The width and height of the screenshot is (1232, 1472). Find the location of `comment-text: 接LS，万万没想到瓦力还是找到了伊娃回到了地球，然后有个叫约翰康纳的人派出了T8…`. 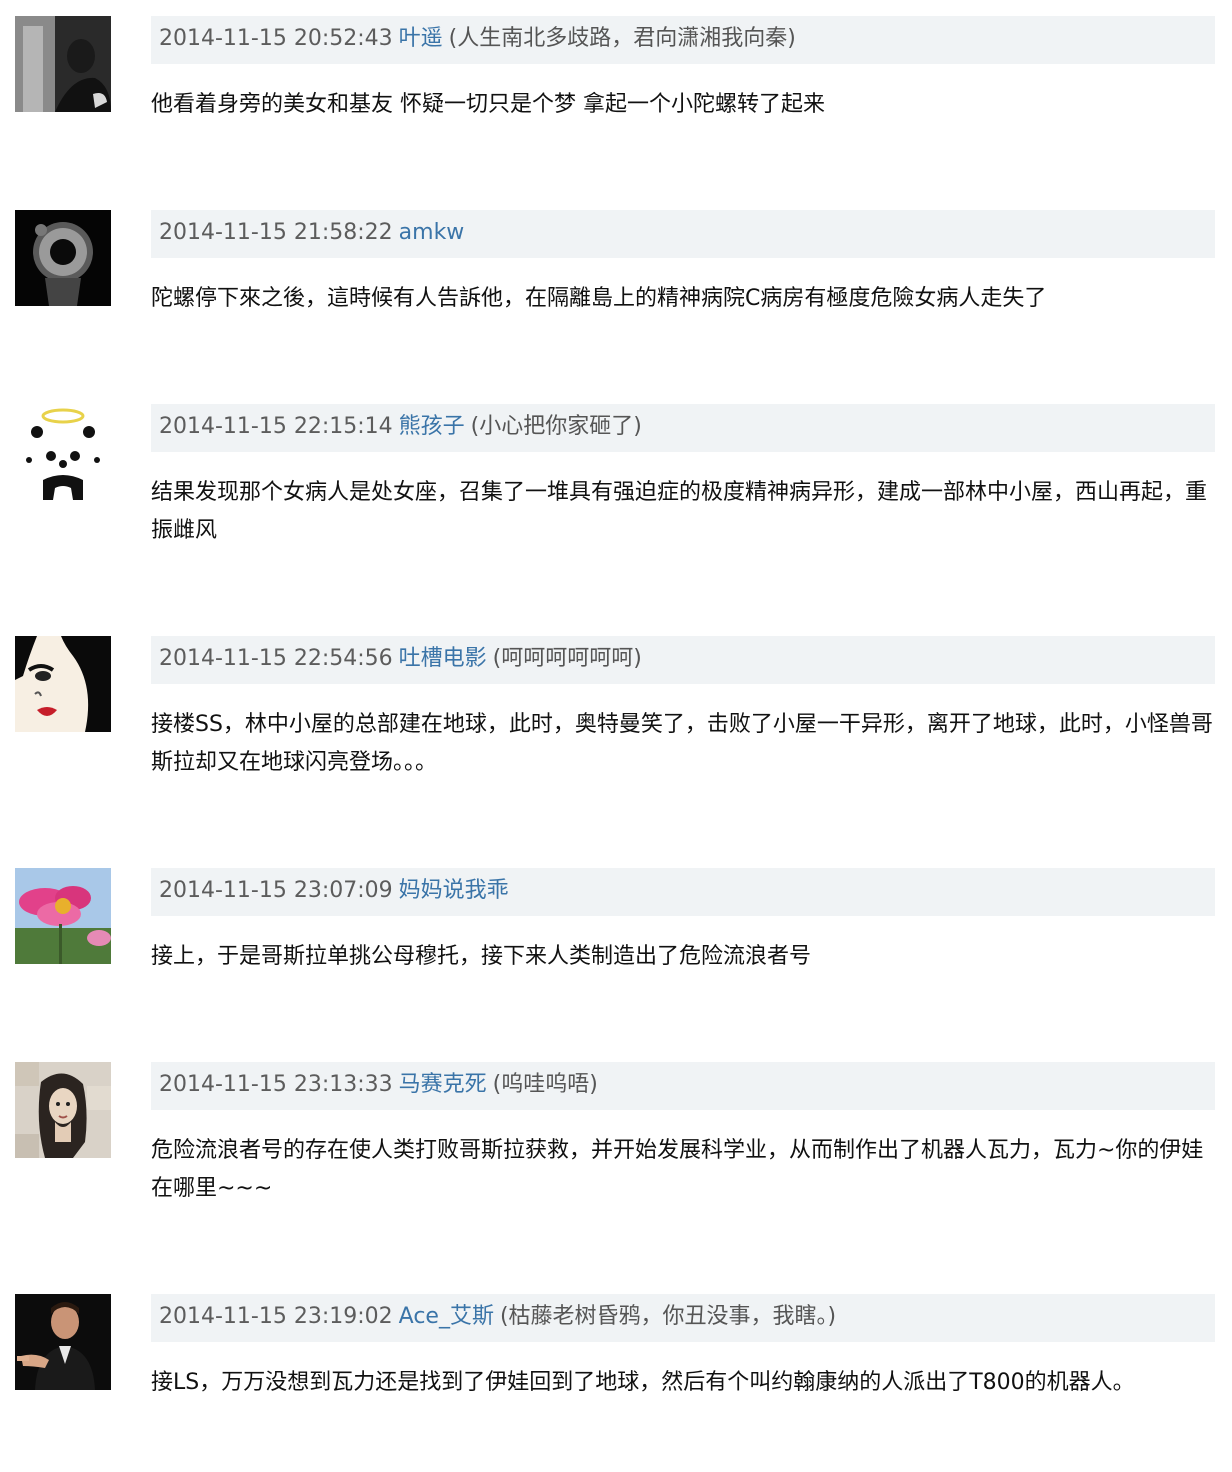

comment-text: 接LS，万万没想到瓦力还是找到了伊娃回到了地球，然后有个叫约翰康纳的人派出了T8… is located at coordinates (643, 1382).